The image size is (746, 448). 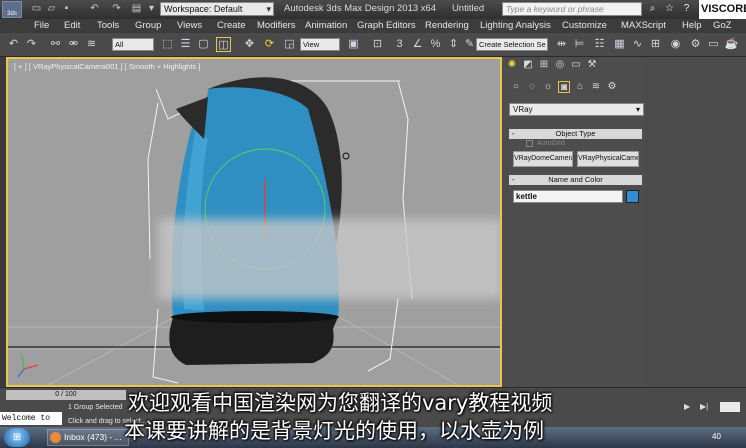 I want to click on edit-named-selection-icon: ✎, so click(x=469, y=44).